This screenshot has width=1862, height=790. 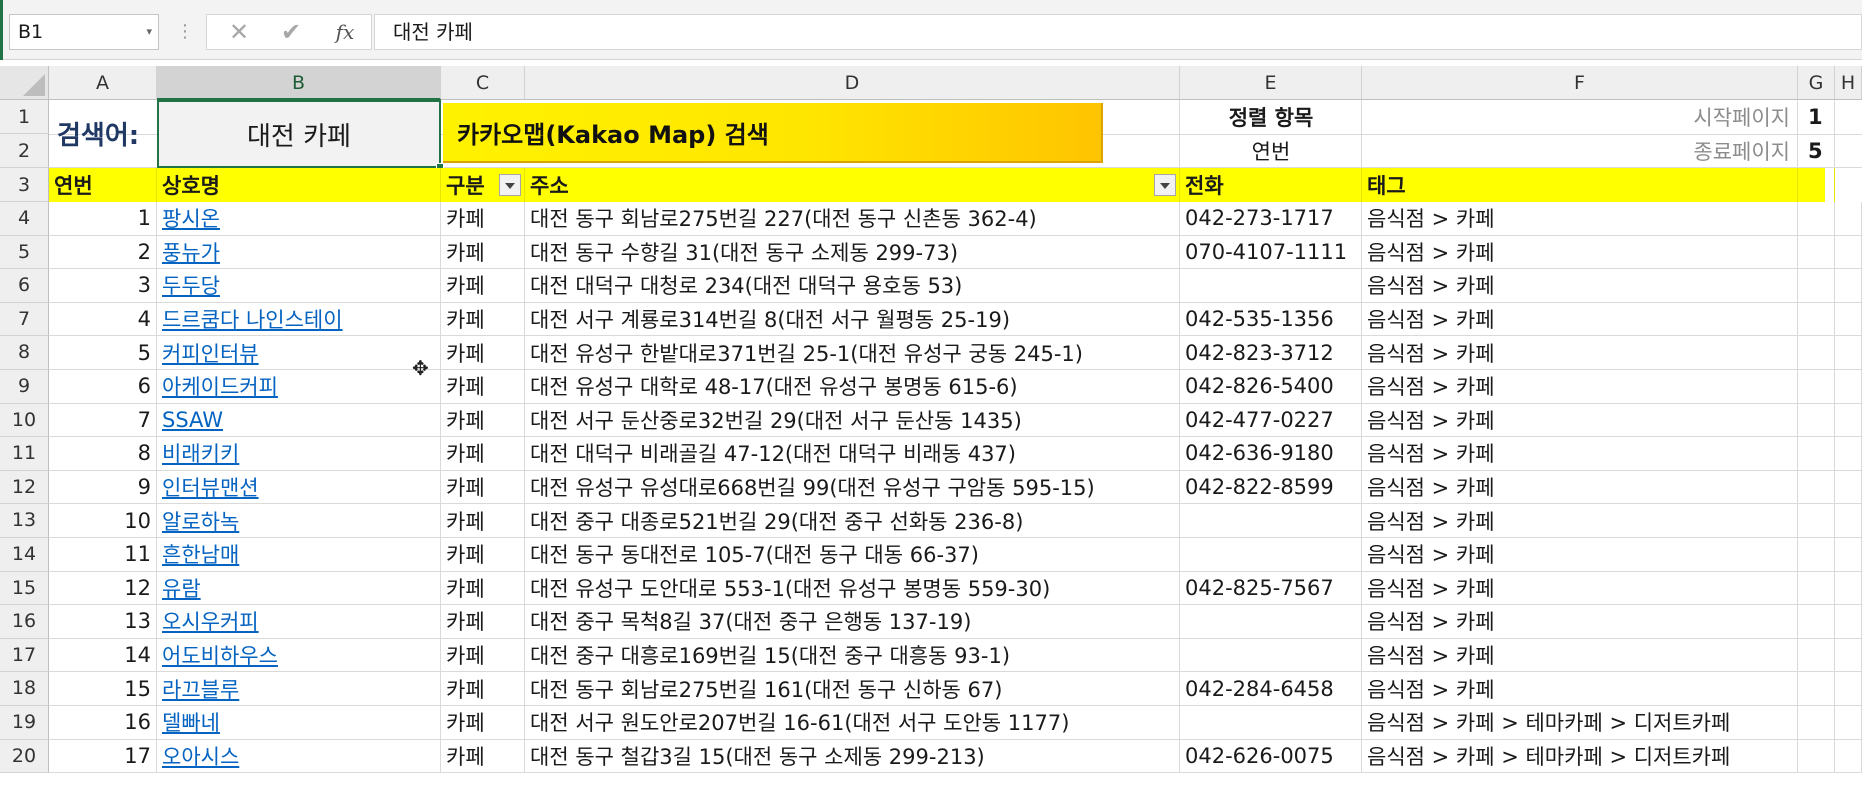 I want to click on row-no: 11, so click(x=103, y=554).